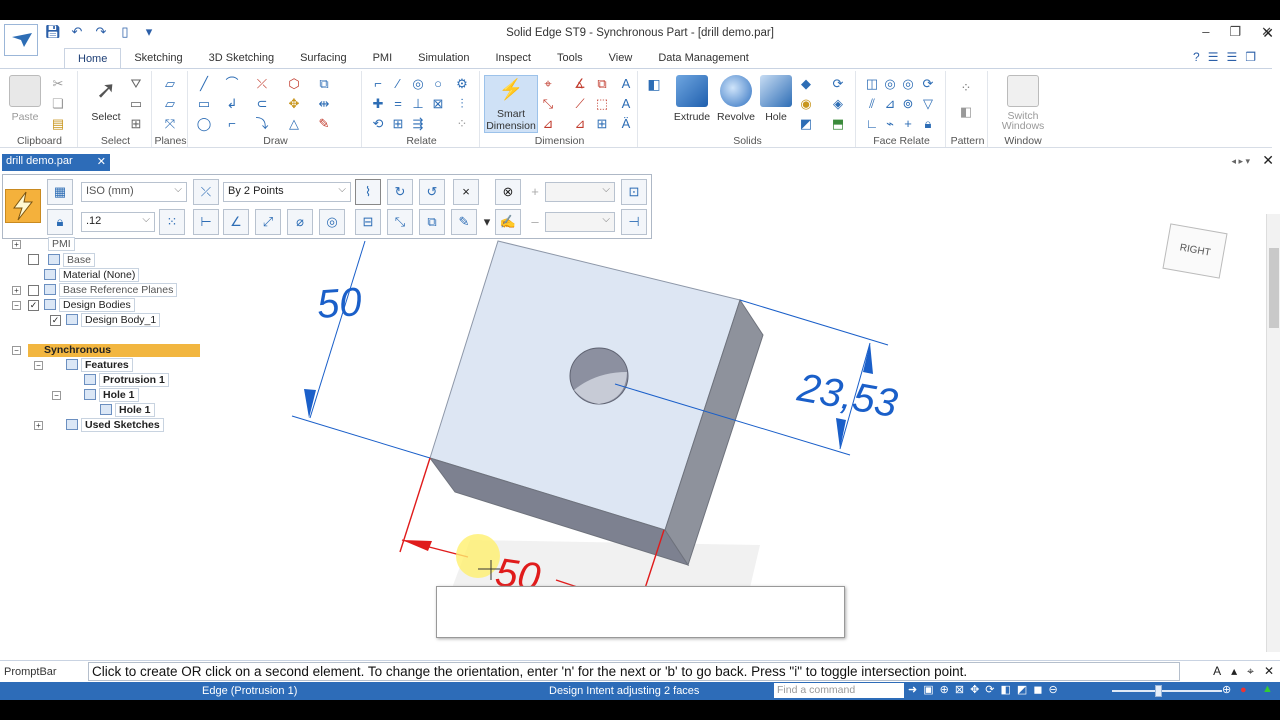 This screenshot has width=1280, height=720. Describe the element at coordinates (339, 303) in the screenshot. I see `dimension-50-vertical: 50` at that location.